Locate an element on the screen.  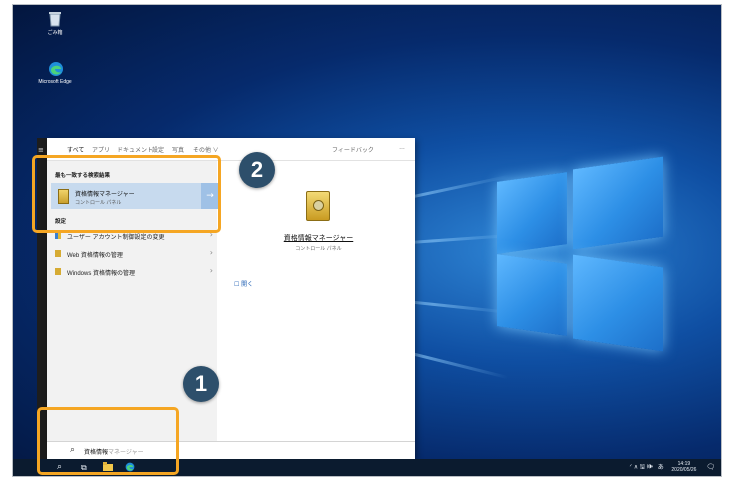
clock: 14:19 2020/05/26 is located at coordinates (683, 467).